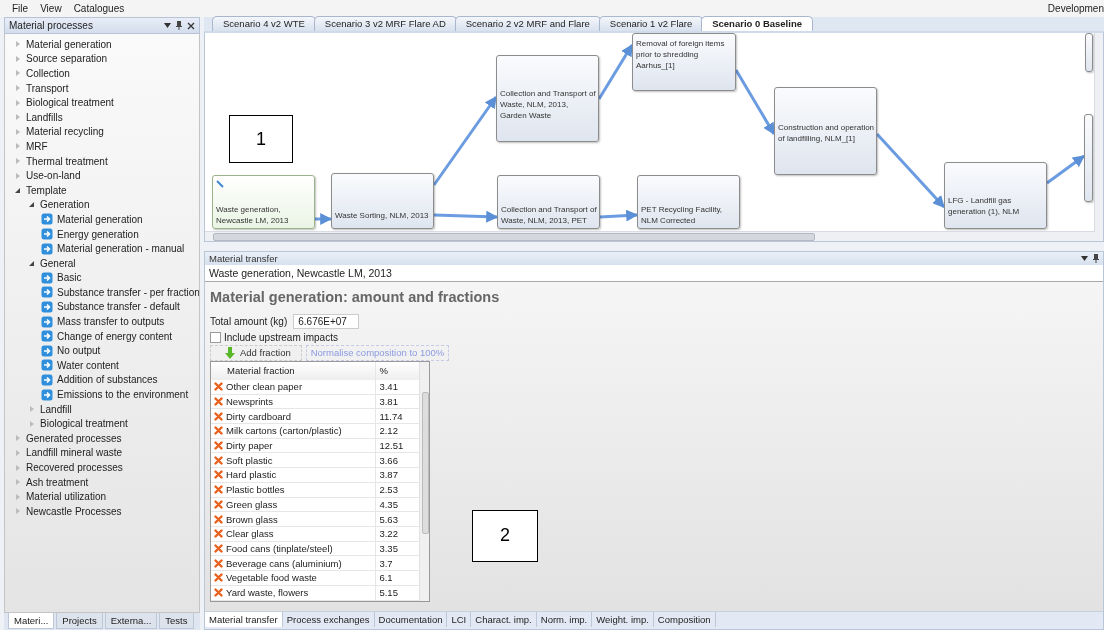  I want to click on tree-item: Substance transfer - default, so click(118, 307).